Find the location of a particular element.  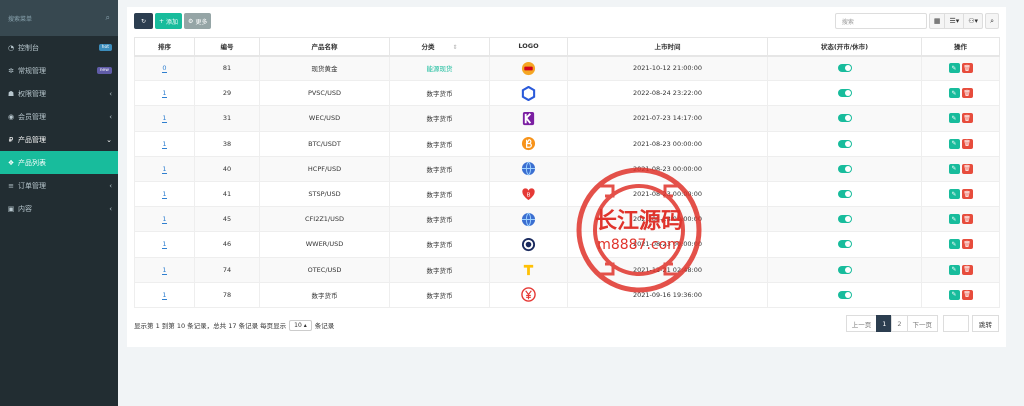

cell-name: OTEC/USD is located at coordinates (324, 269).